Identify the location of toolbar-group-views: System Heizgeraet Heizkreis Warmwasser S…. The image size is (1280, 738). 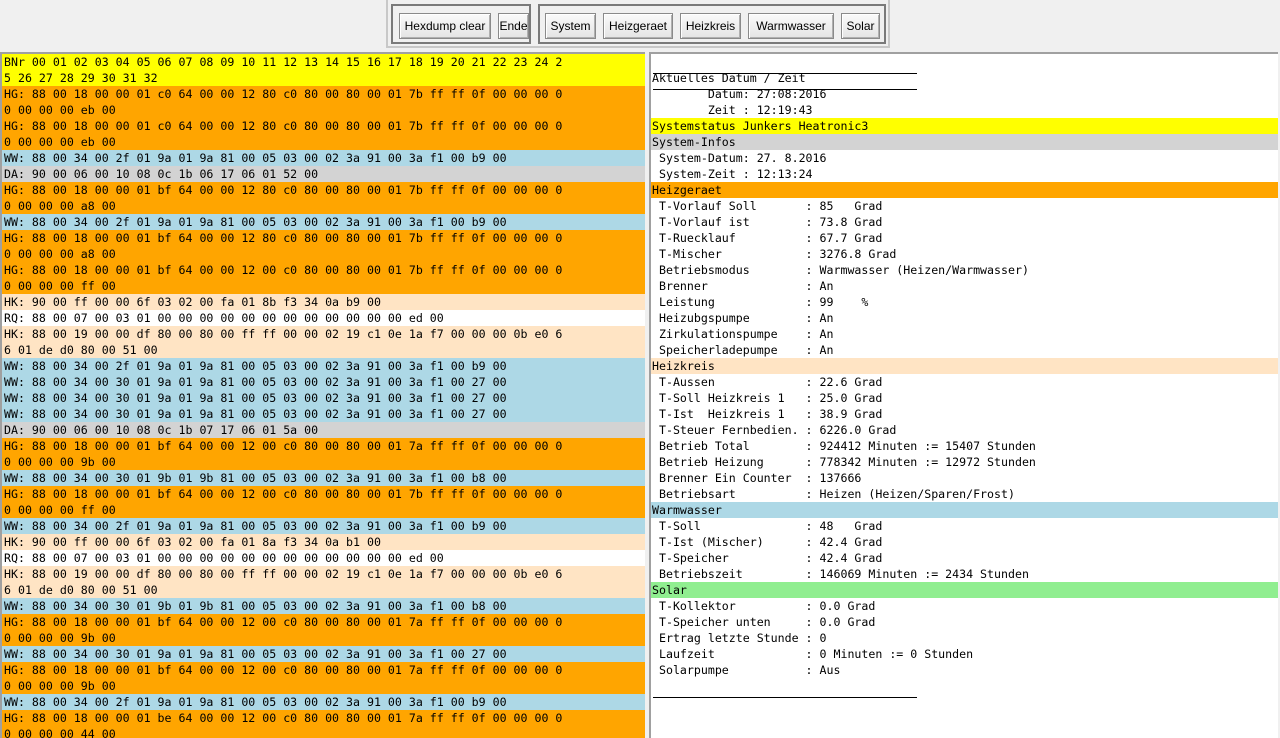
(712, 24).